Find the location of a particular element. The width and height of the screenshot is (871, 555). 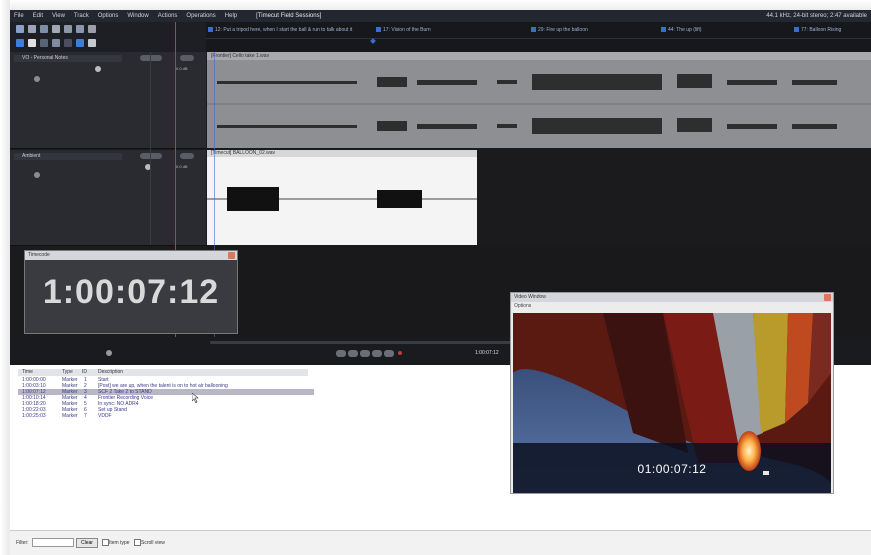

row-type: Marker is located at coordinates (70, 416).